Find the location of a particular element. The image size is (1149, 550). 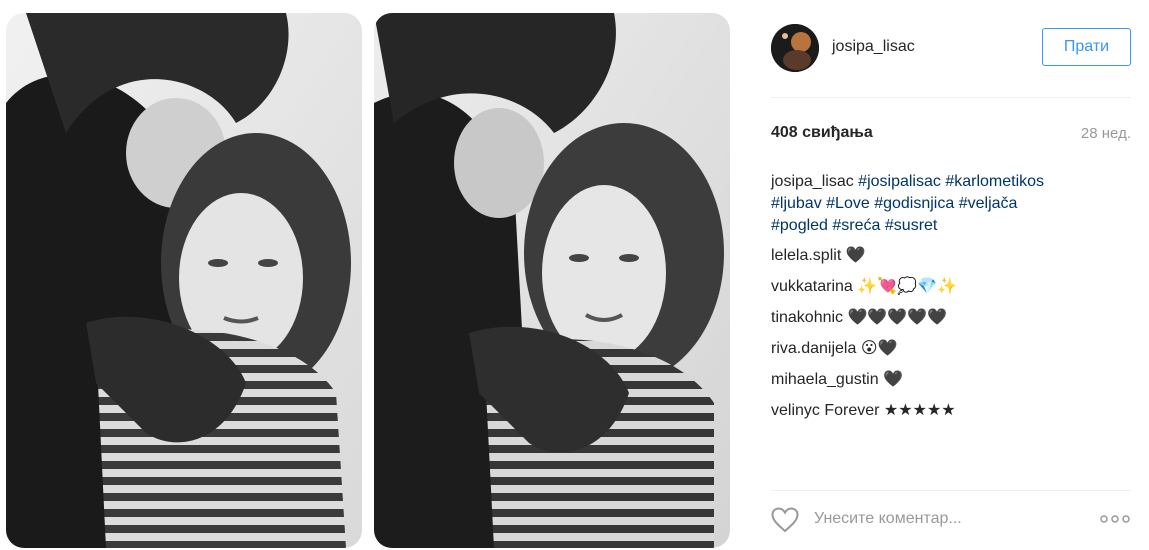

comment-author: vukkatarina is located at coordinates (812, 286).